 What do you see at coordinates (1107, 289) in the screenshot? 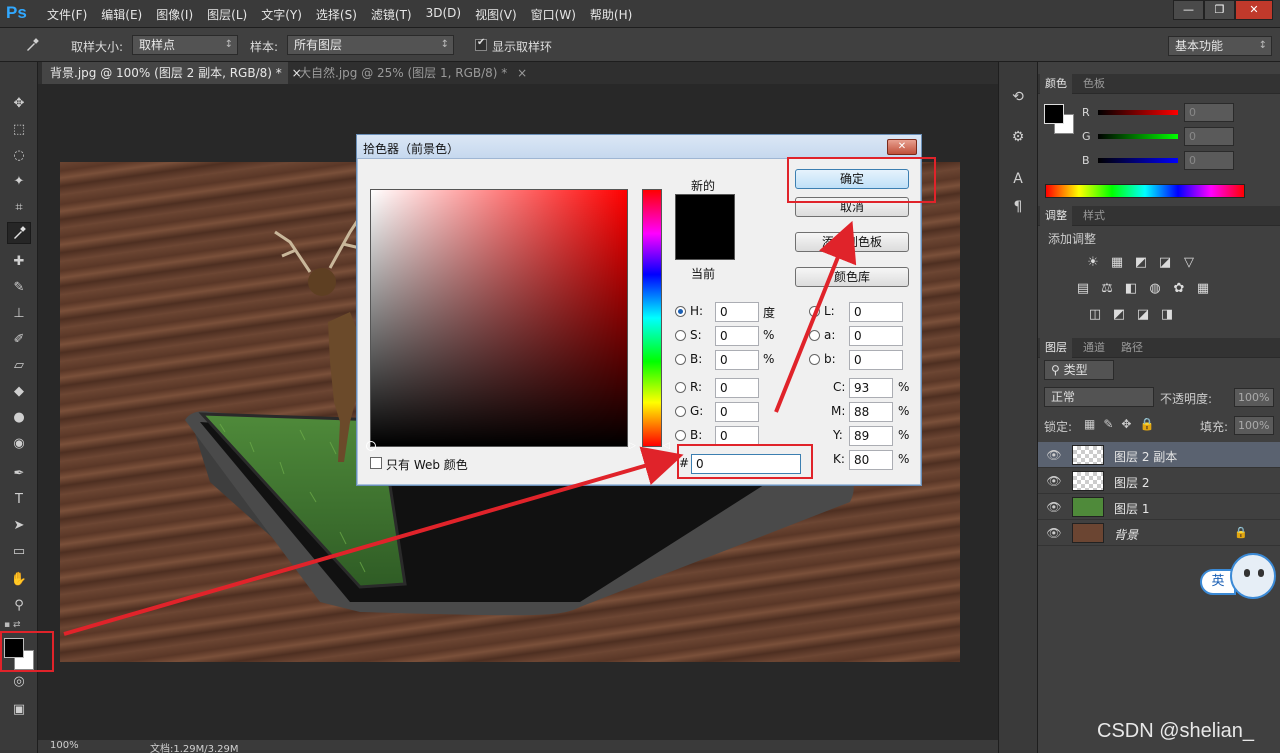
I see `color-balance-icon: ⚖` at bounding box center [1107, 289].